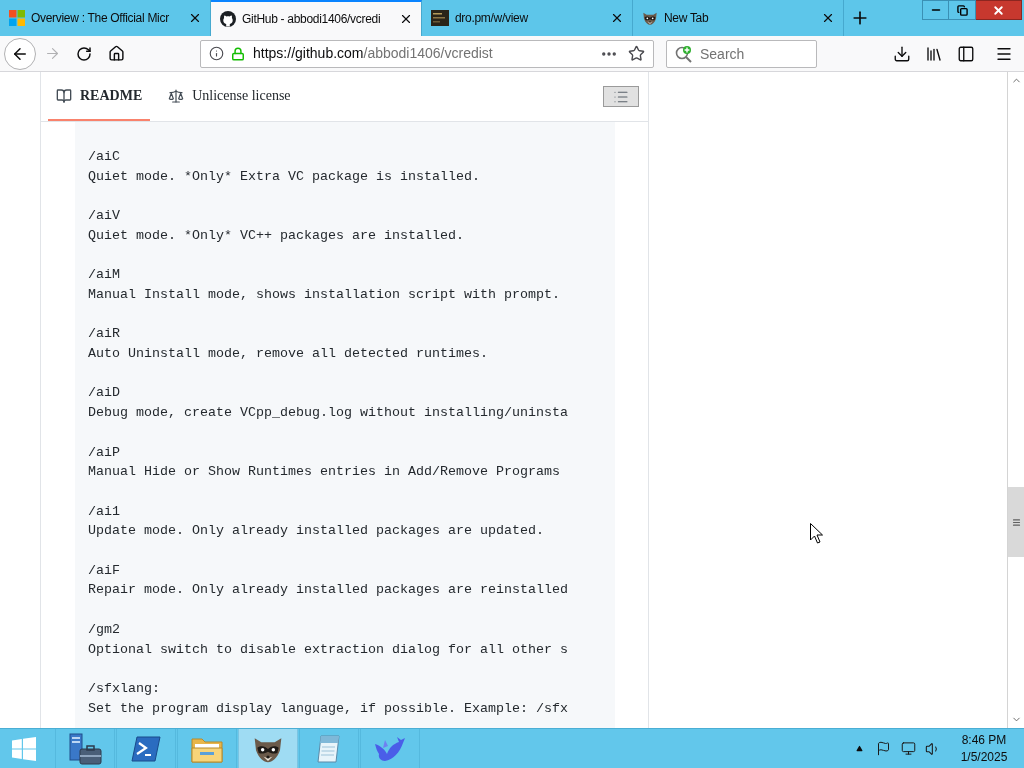 This screenshot has width=1024, height=768. I want to click on readme-tab: Unlicense license, so click(229, 96).